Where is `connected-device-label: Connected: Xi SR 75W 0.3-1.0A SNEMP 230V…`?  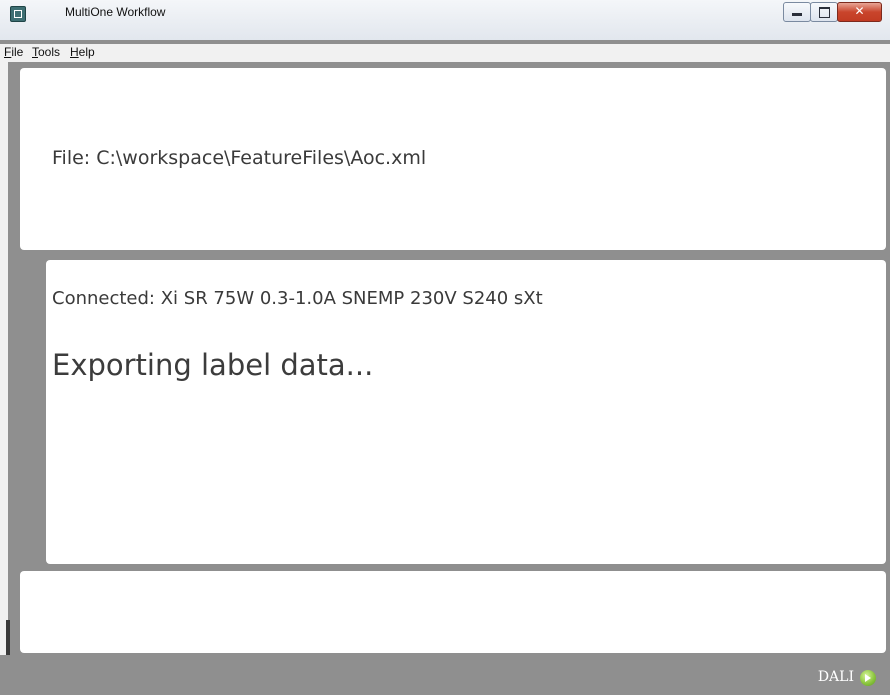
connected-device-label: Connected: Xi SR 75W 0.3-1.0A SNEMP 230V… is located at coordinates (297, 298).